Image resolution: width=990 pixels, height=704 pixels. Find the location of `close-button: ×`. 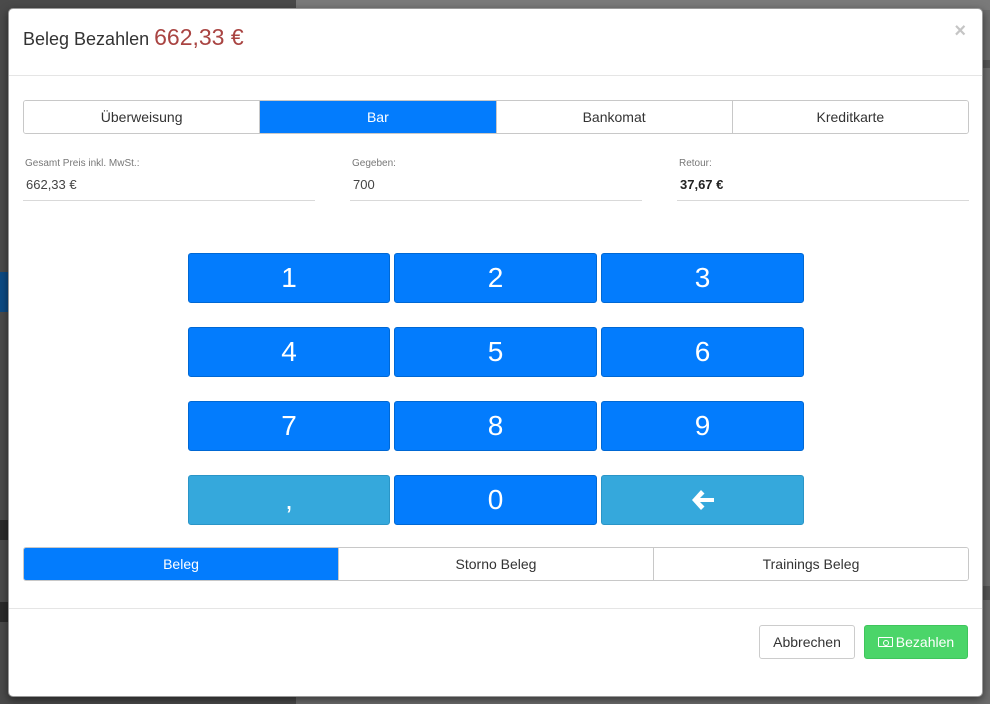

close-button: × is located at coordinates (960, 31).